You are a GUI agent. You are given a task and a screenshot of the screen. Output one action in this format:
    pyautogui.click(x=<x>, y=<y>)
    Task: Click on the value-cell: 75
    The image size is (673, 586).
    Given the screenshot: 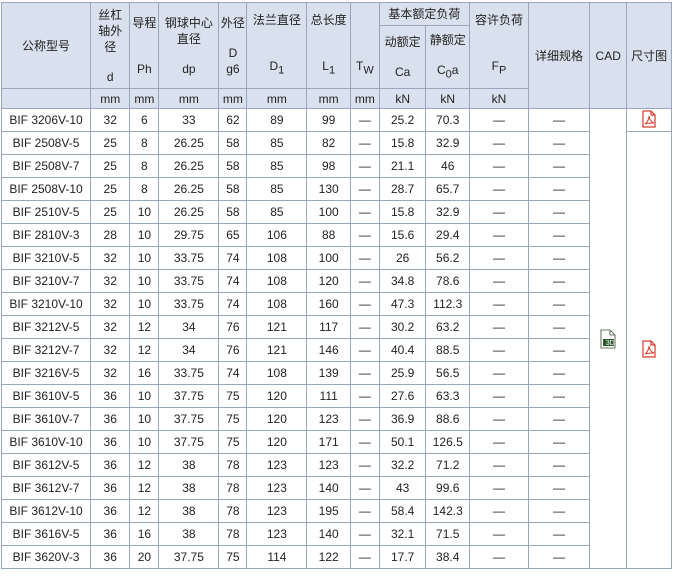 What is the action you would take?
    pyautogui.click(x=233, y=442)
    